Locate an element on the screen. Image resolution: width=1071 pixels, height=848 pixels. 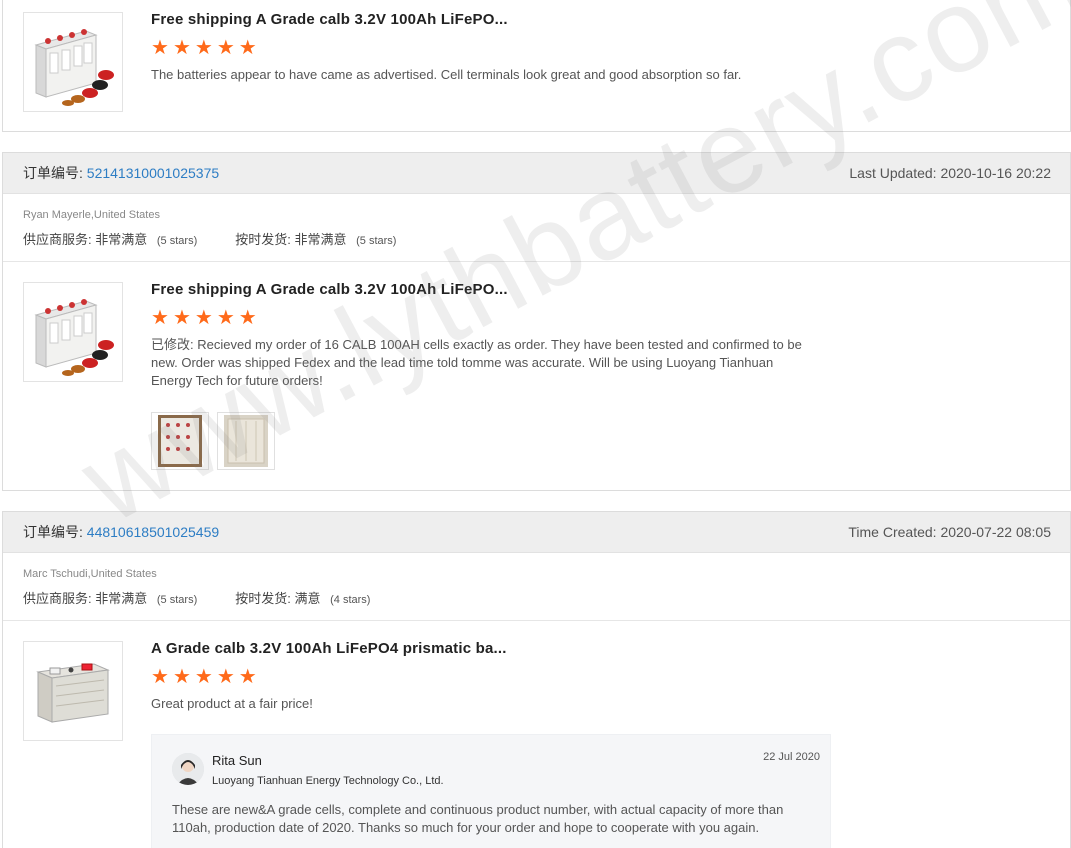
seller-ratings: 供应商服务: 非常满意 (5 stars) 按时发货: 满意 (4 stars) is located at coordinates (536, 597).